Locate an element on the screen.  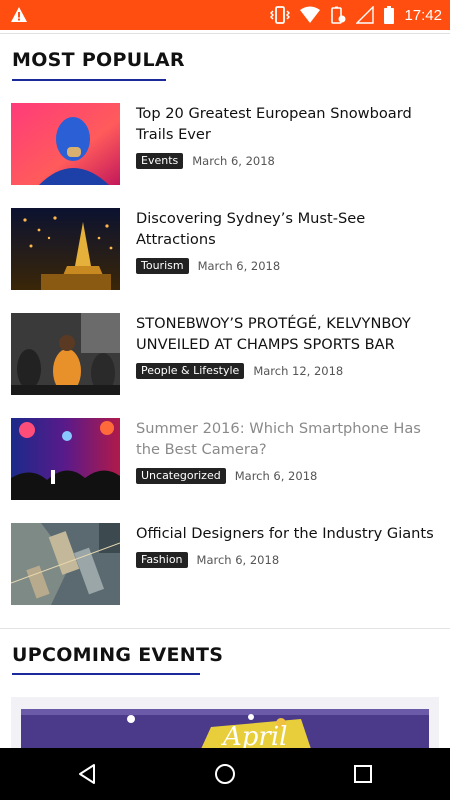
clock: 17:42 is located at coordinates (423, 15).